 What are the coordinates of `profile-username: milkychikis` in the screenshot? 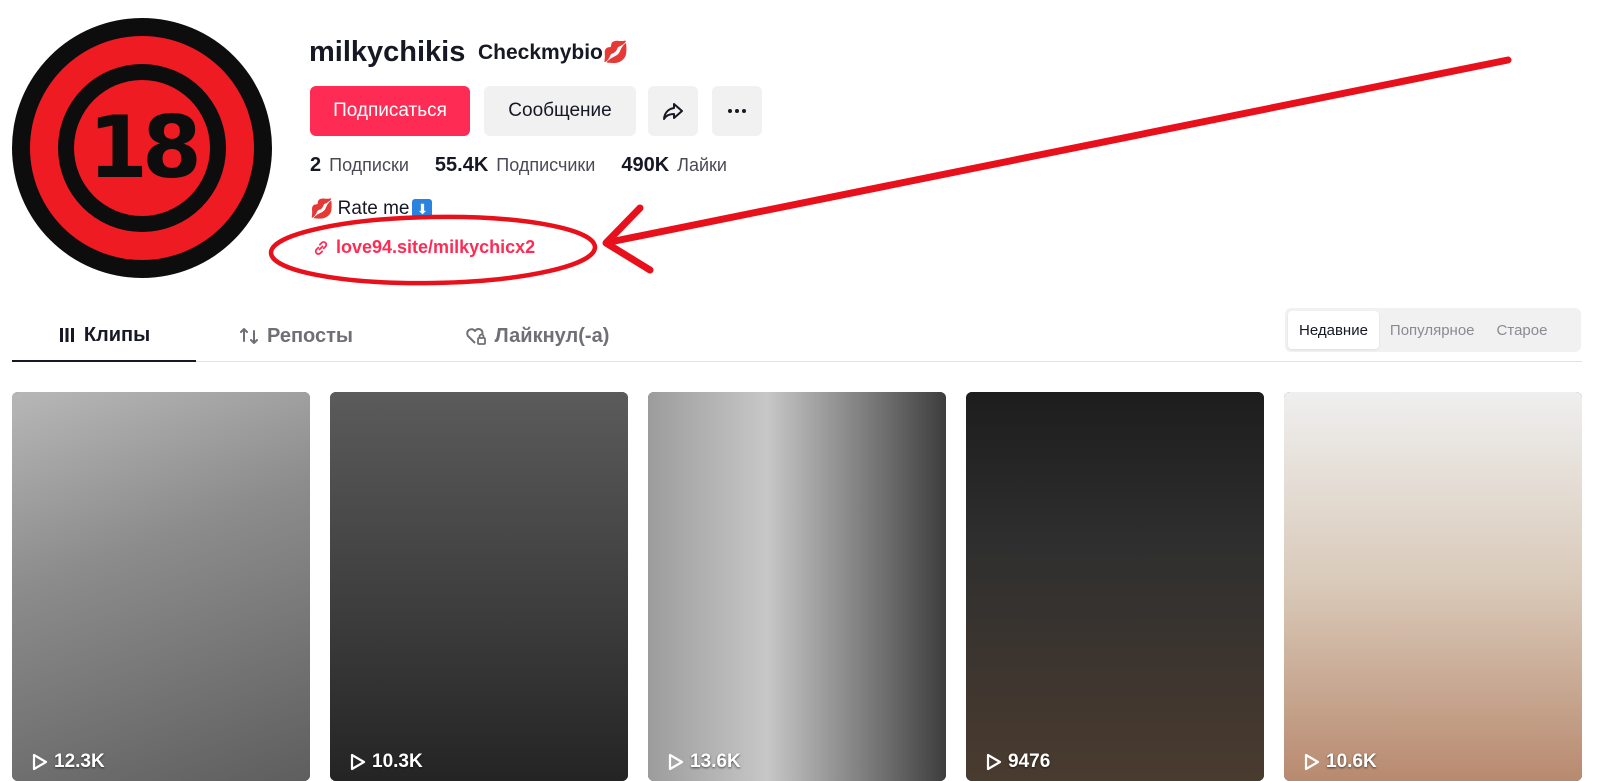 It's located at (387, 52).